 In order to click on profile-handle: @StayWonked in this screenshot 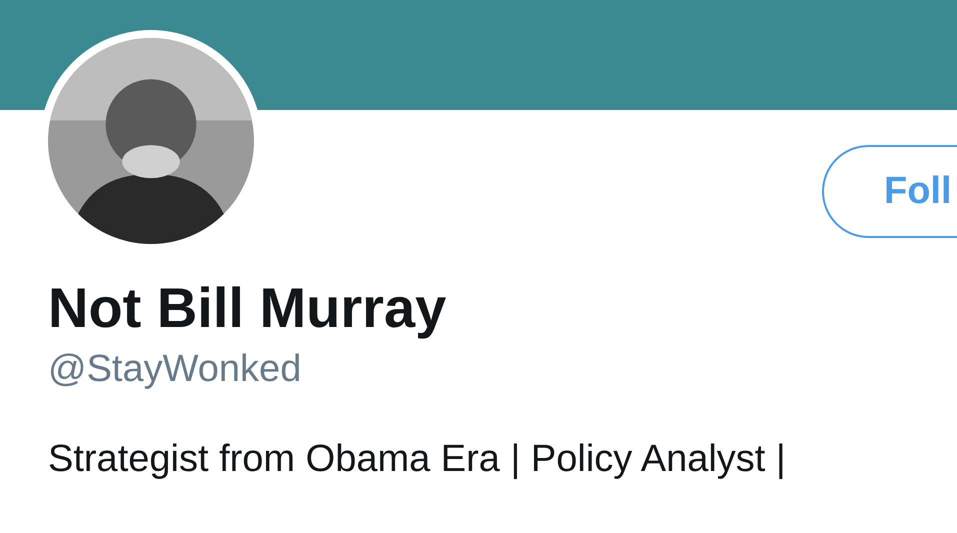, I will do `click(175, 369)`.